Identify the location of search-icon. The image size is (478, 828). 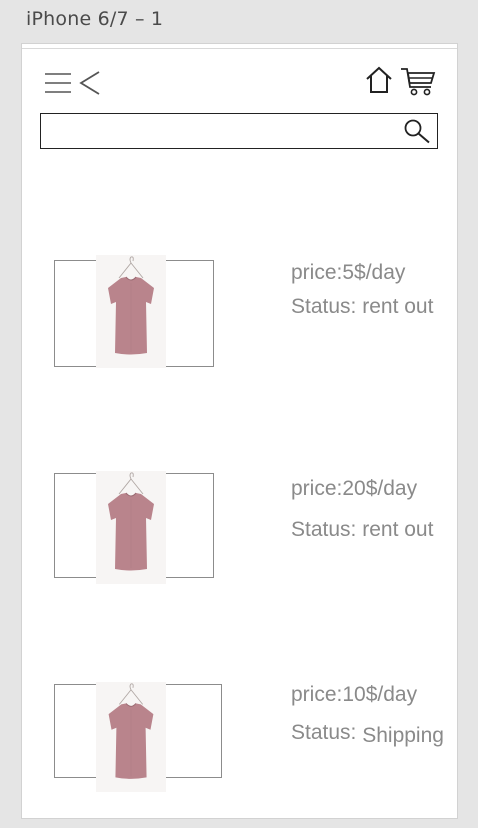
(417, 131).